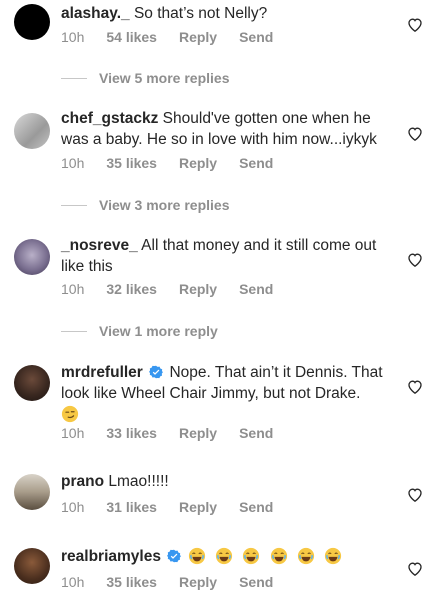 This screenshot has width=444, height=600. What do you see at coordinates (164, 205) in the screenshot?
I see `view-replies-label: View 3 more replies` at bounding box center [164, 205].